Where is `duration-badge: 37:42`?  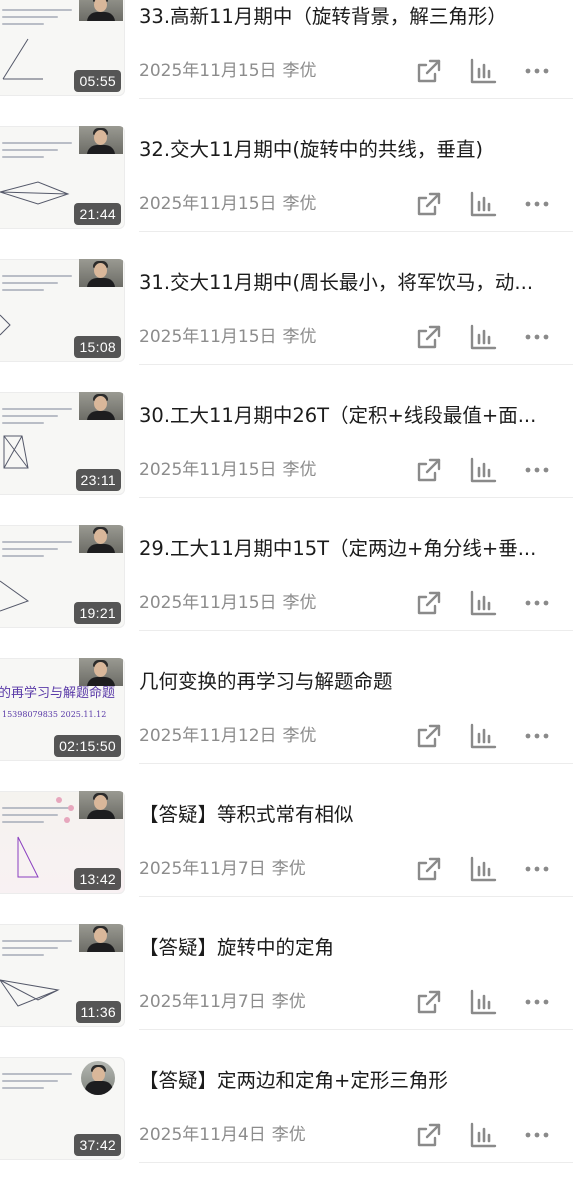
duration-badge: 37:42 is located at coordinates (97, 1145).